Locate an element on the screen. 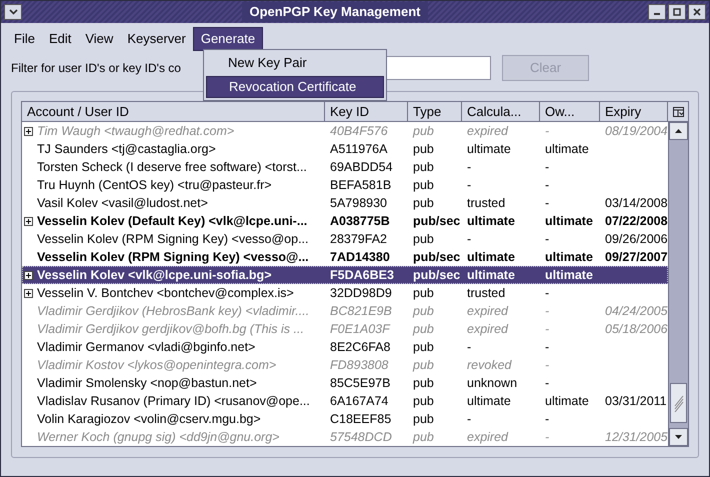 This screenshot has width=710, height=477. scrollbar-thumb is located at coordinates (678, 403).